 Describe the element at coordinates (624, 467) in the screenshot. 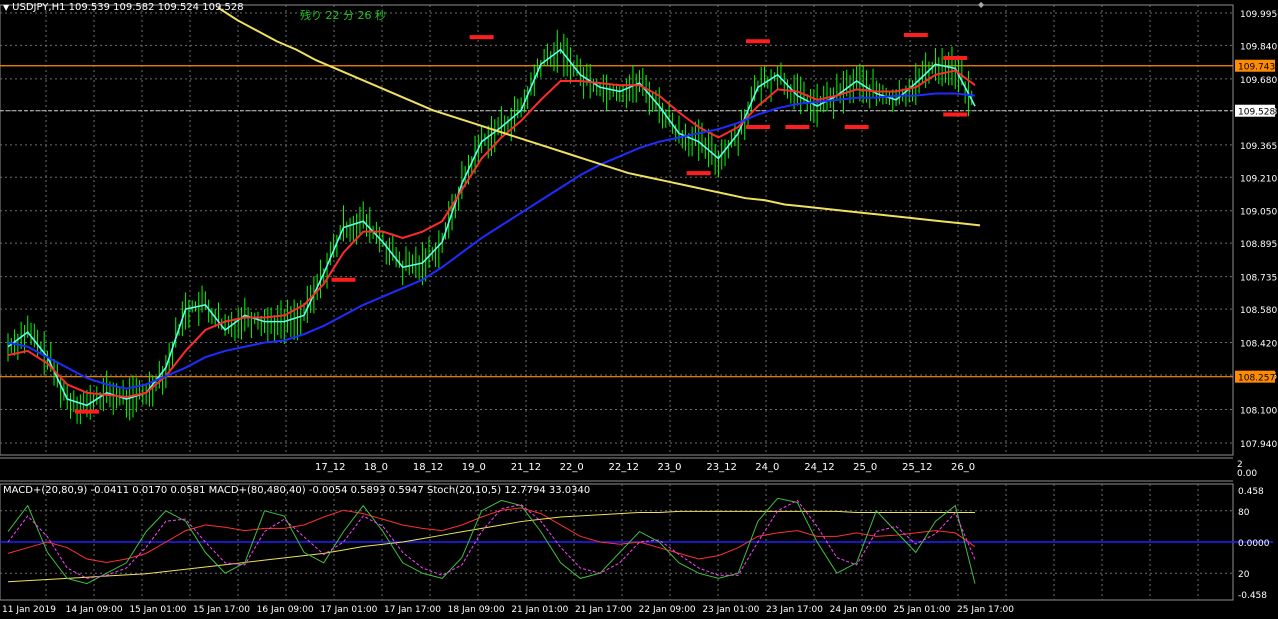

I see `upper-time-label: 22_12` at that location.